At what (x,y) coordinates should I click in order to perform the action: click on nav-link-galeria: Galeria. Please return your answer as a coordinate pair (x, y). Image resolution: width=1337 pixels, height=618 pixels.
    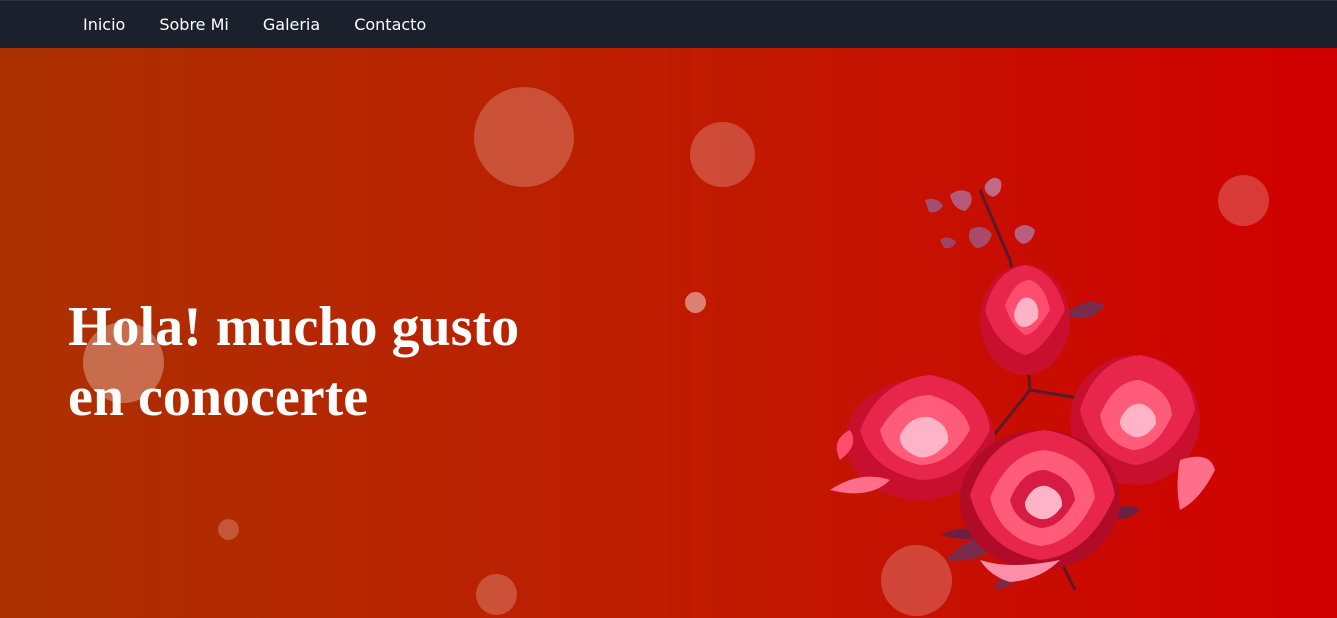
    Looking at the image, I should click on (291, 25).